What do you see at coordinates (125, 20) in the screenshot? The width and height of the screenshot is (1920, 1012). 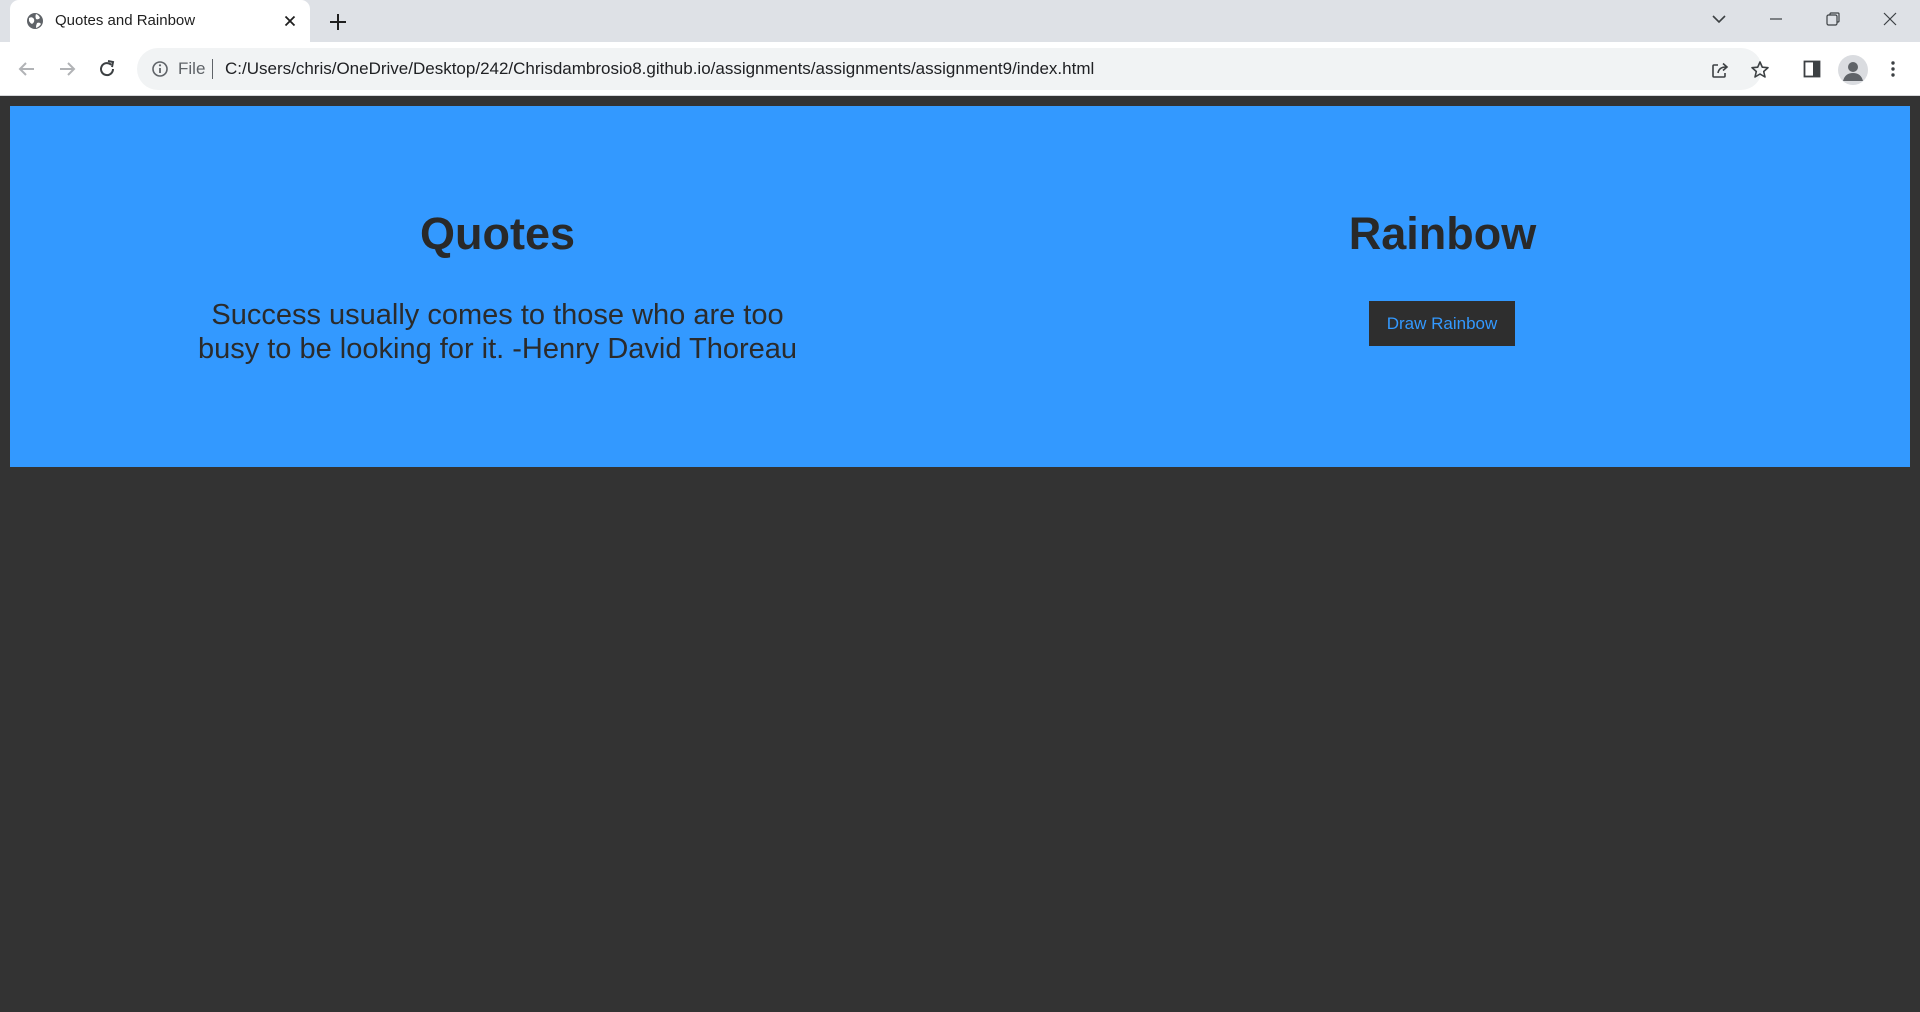 I see `tab-title: Quotes and Rainbow` at bounding box center [125, 20].